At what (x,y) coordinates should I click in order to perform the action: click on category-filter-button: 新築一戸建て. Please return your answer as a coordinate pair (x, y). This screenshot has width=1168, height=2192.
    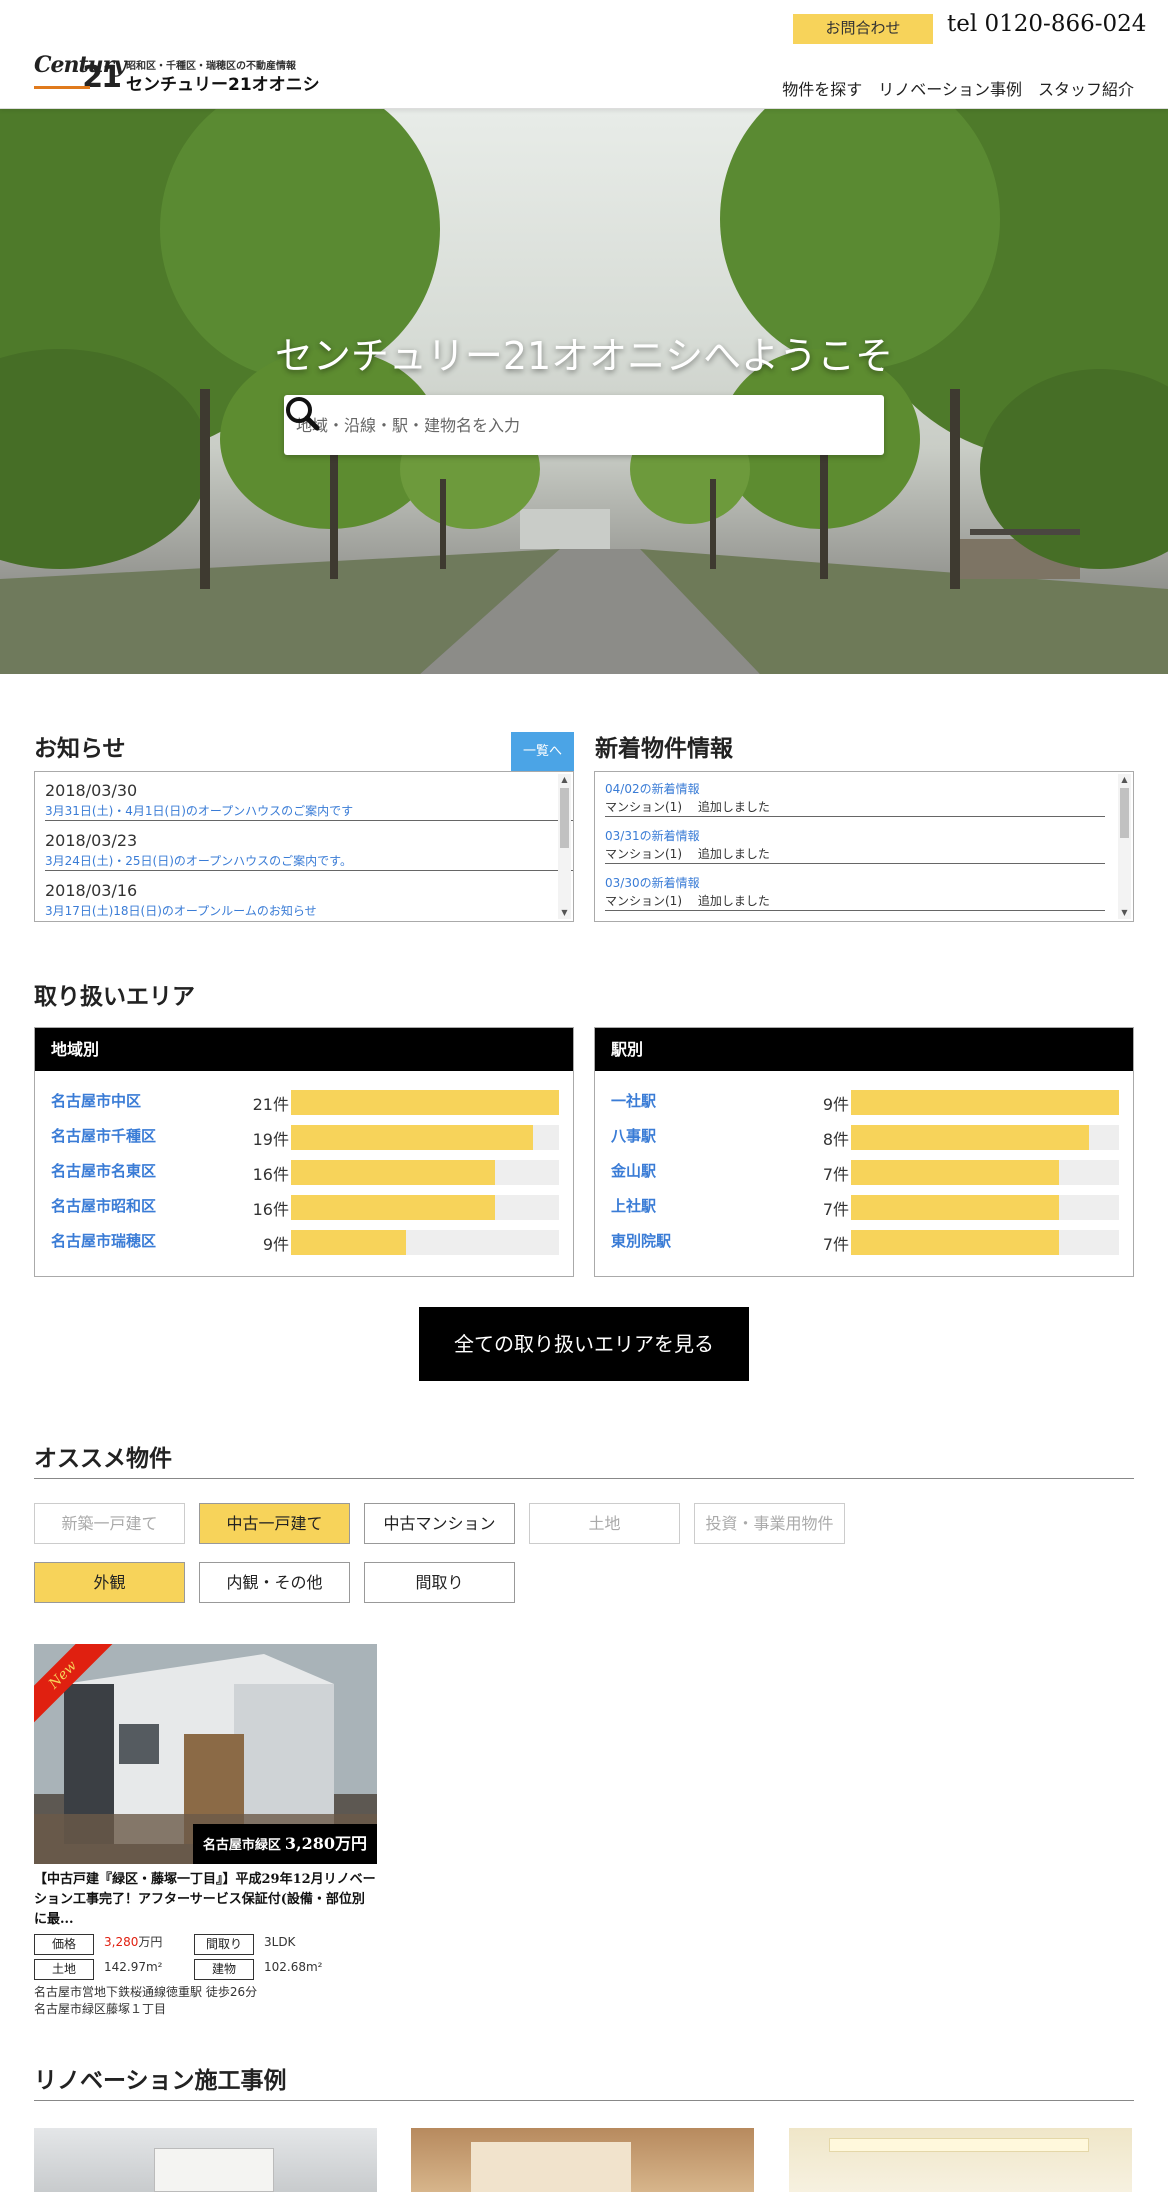
    Looking at the image, I should click on (109, 1523).